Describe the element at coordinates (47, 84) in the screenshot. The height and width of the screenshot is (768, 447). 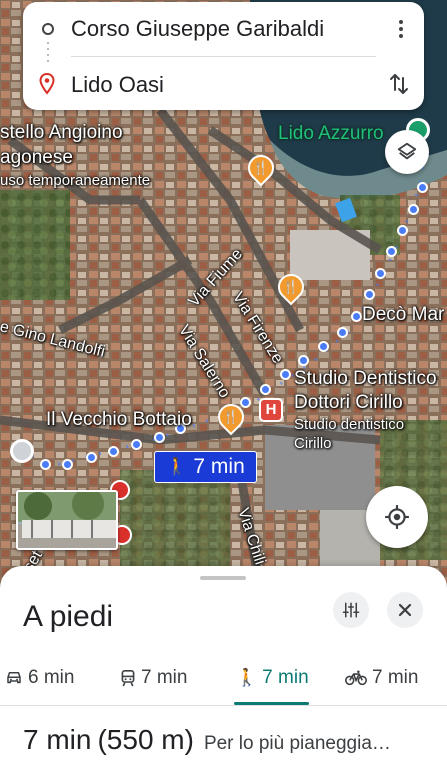
I see `location-pin-icon` at that location.